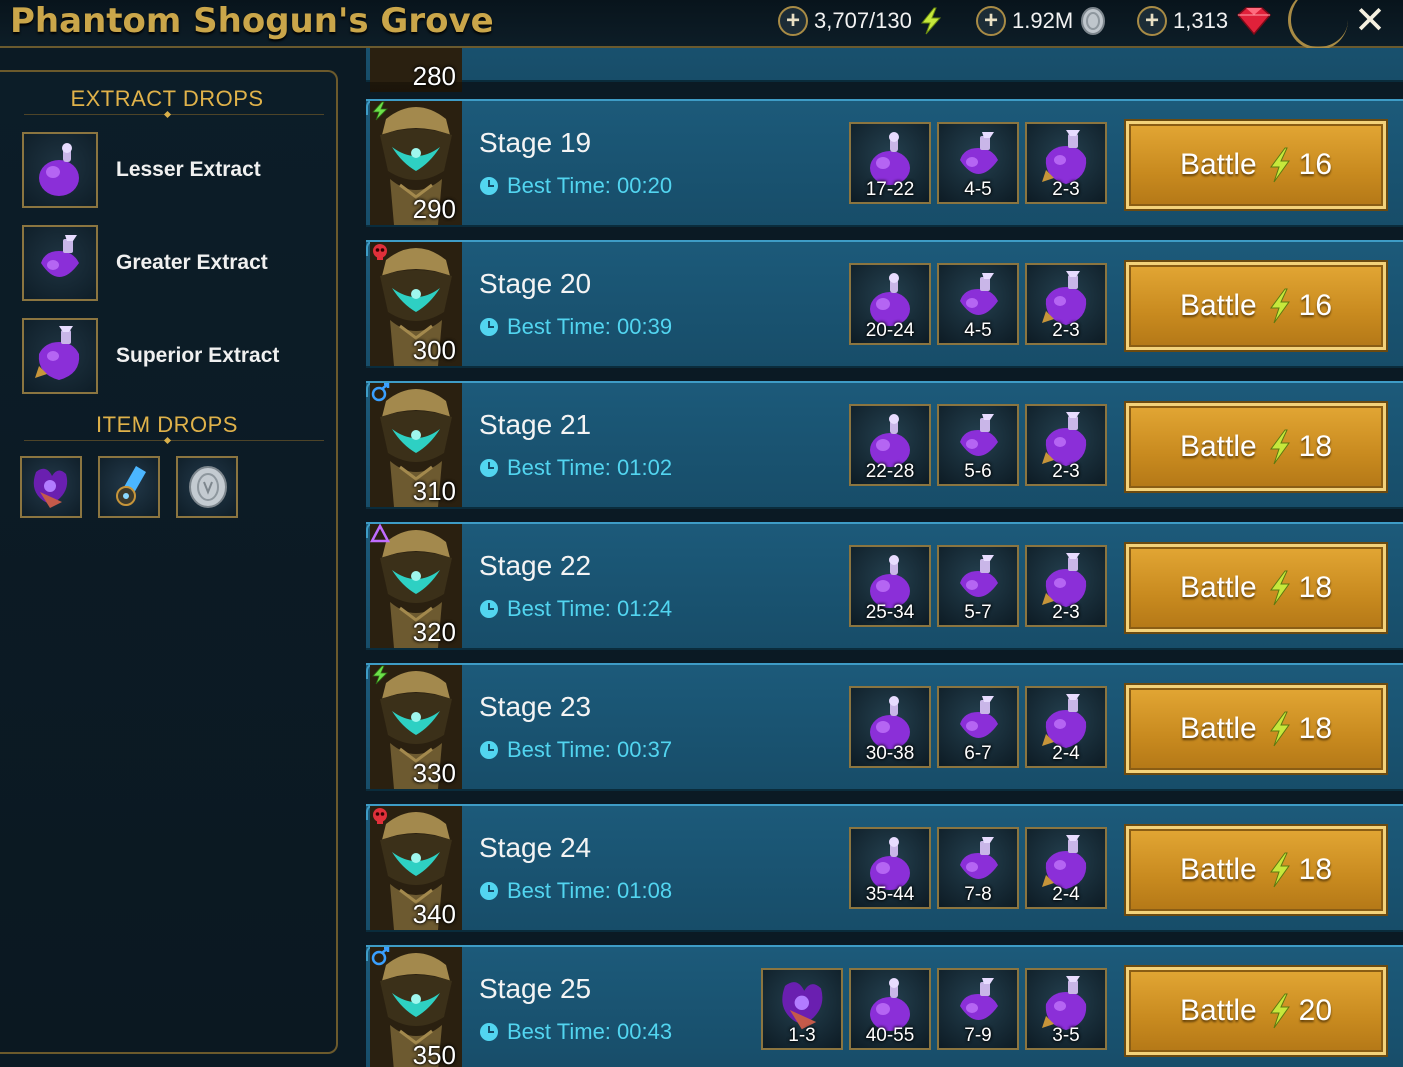 This screenshot has height=1067, width=1403. I want to click on item-drop-silver, so click(207, 487).